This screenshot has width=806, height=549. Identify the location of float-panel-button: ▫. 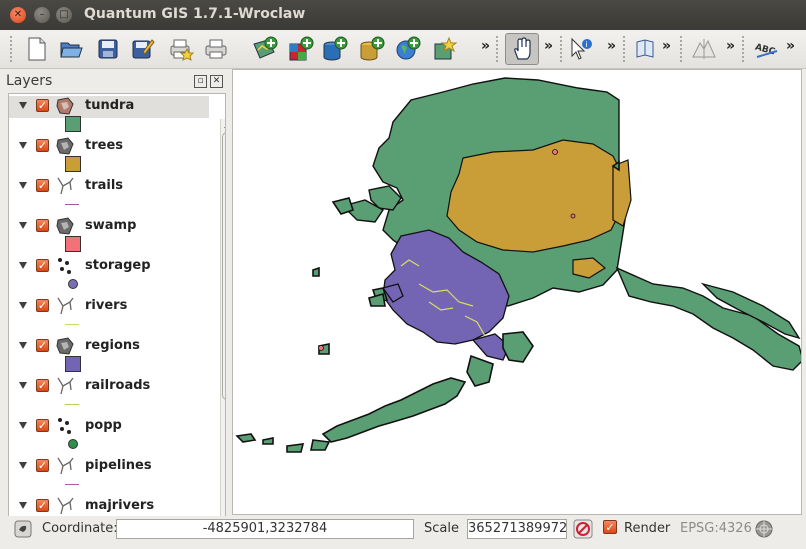
(200, 81).